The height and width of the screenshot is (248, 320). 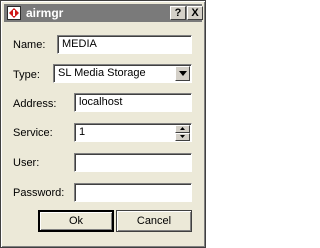 I want to click on name-label: Name:, so click(x=29, y=45).